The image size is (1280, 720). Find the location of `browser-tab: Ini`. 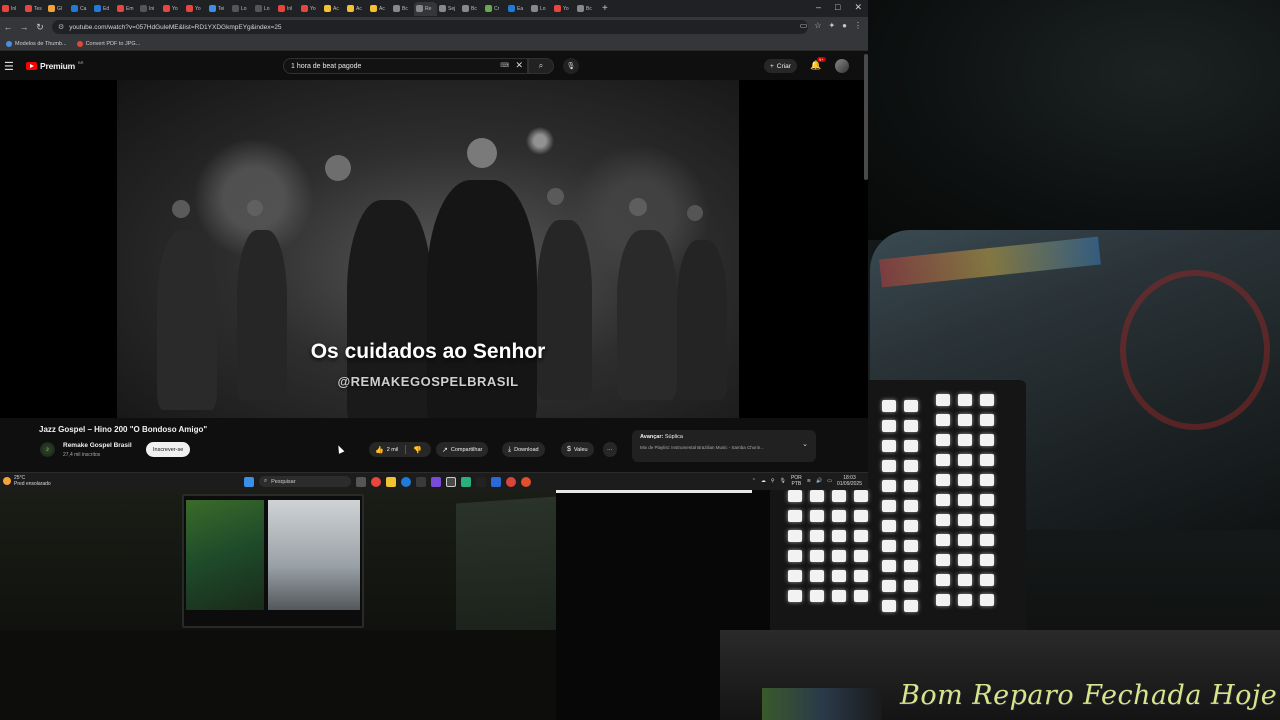

browser-tab: Ini is located at coordinates (149, 9).